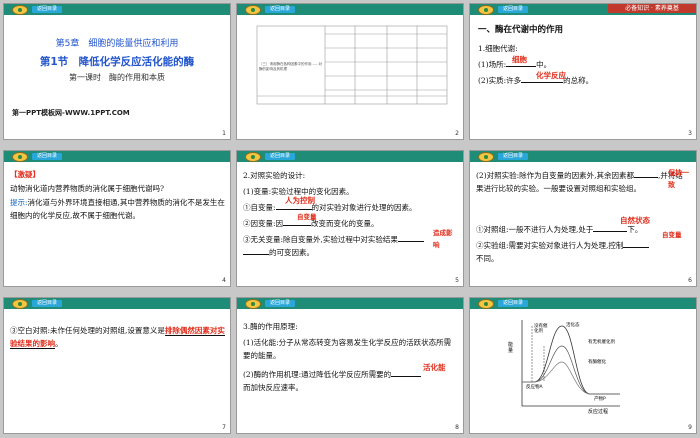 This screenshot has height=438, width=700. Describe the element at coordinates (678, 179) in the screenshot. I see `answer-keep-consistent: 保持一致` at that location.